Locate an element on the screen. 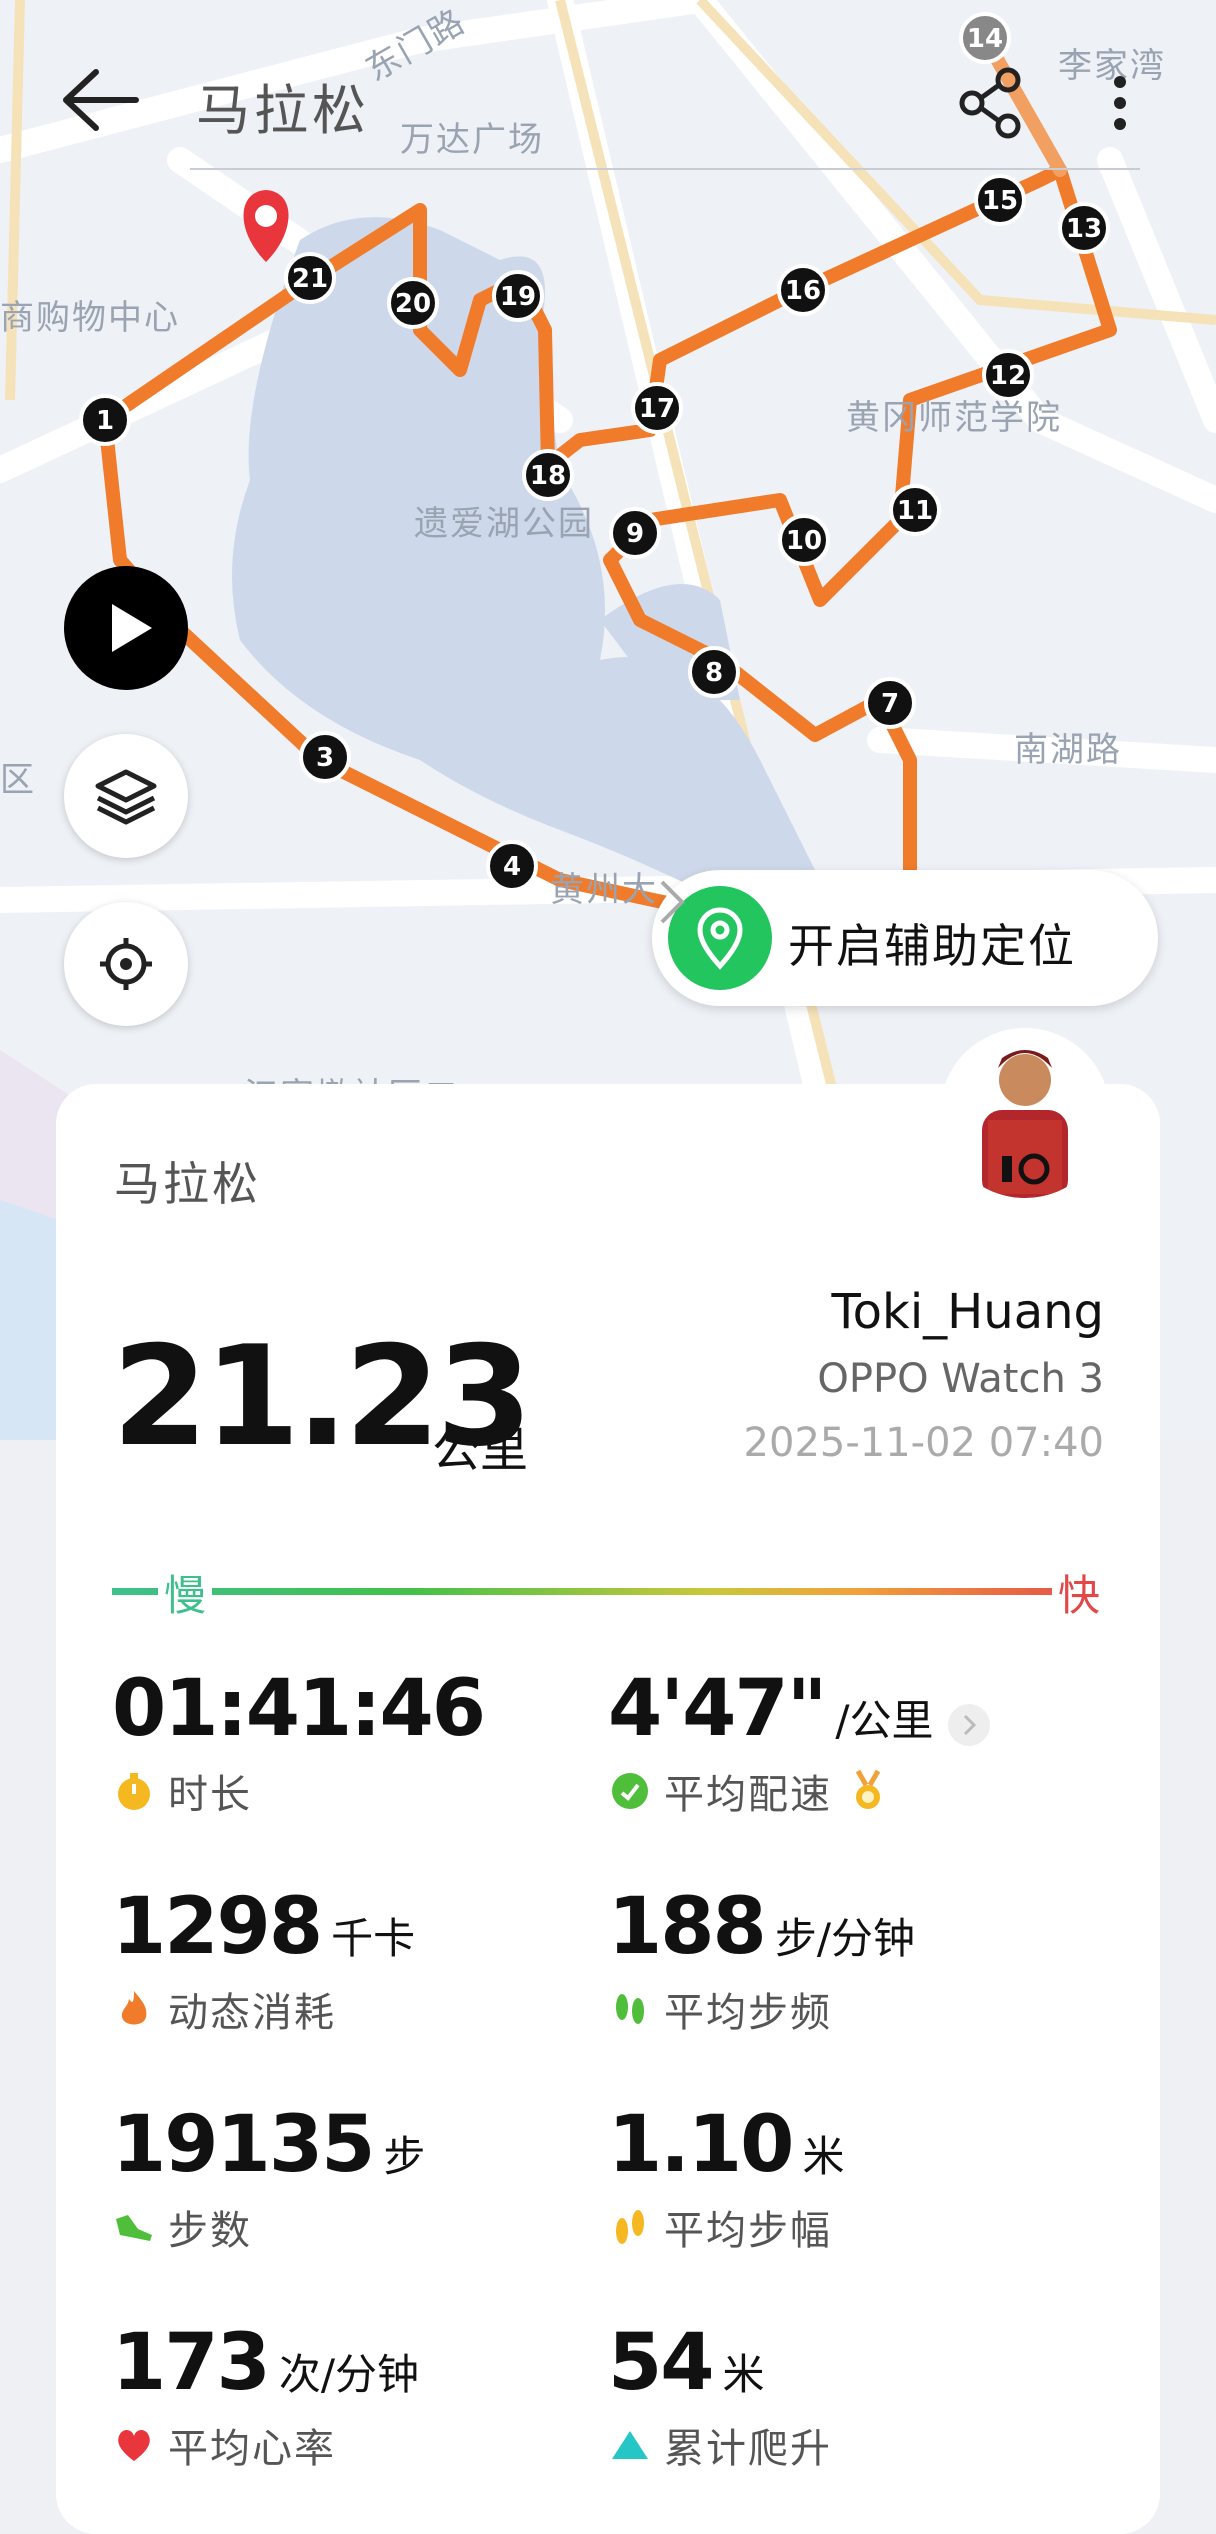 The width and height of the screenshot is (1216, 2534). svg-text: 9 is located at coordinates (635, 534).